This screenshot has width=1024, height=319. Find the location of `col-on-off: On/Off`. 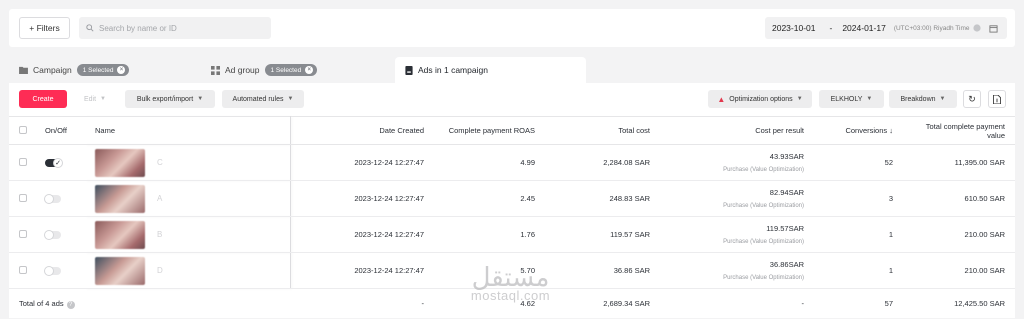

col-on-off: On/Off is located at coordinates (60, 130).